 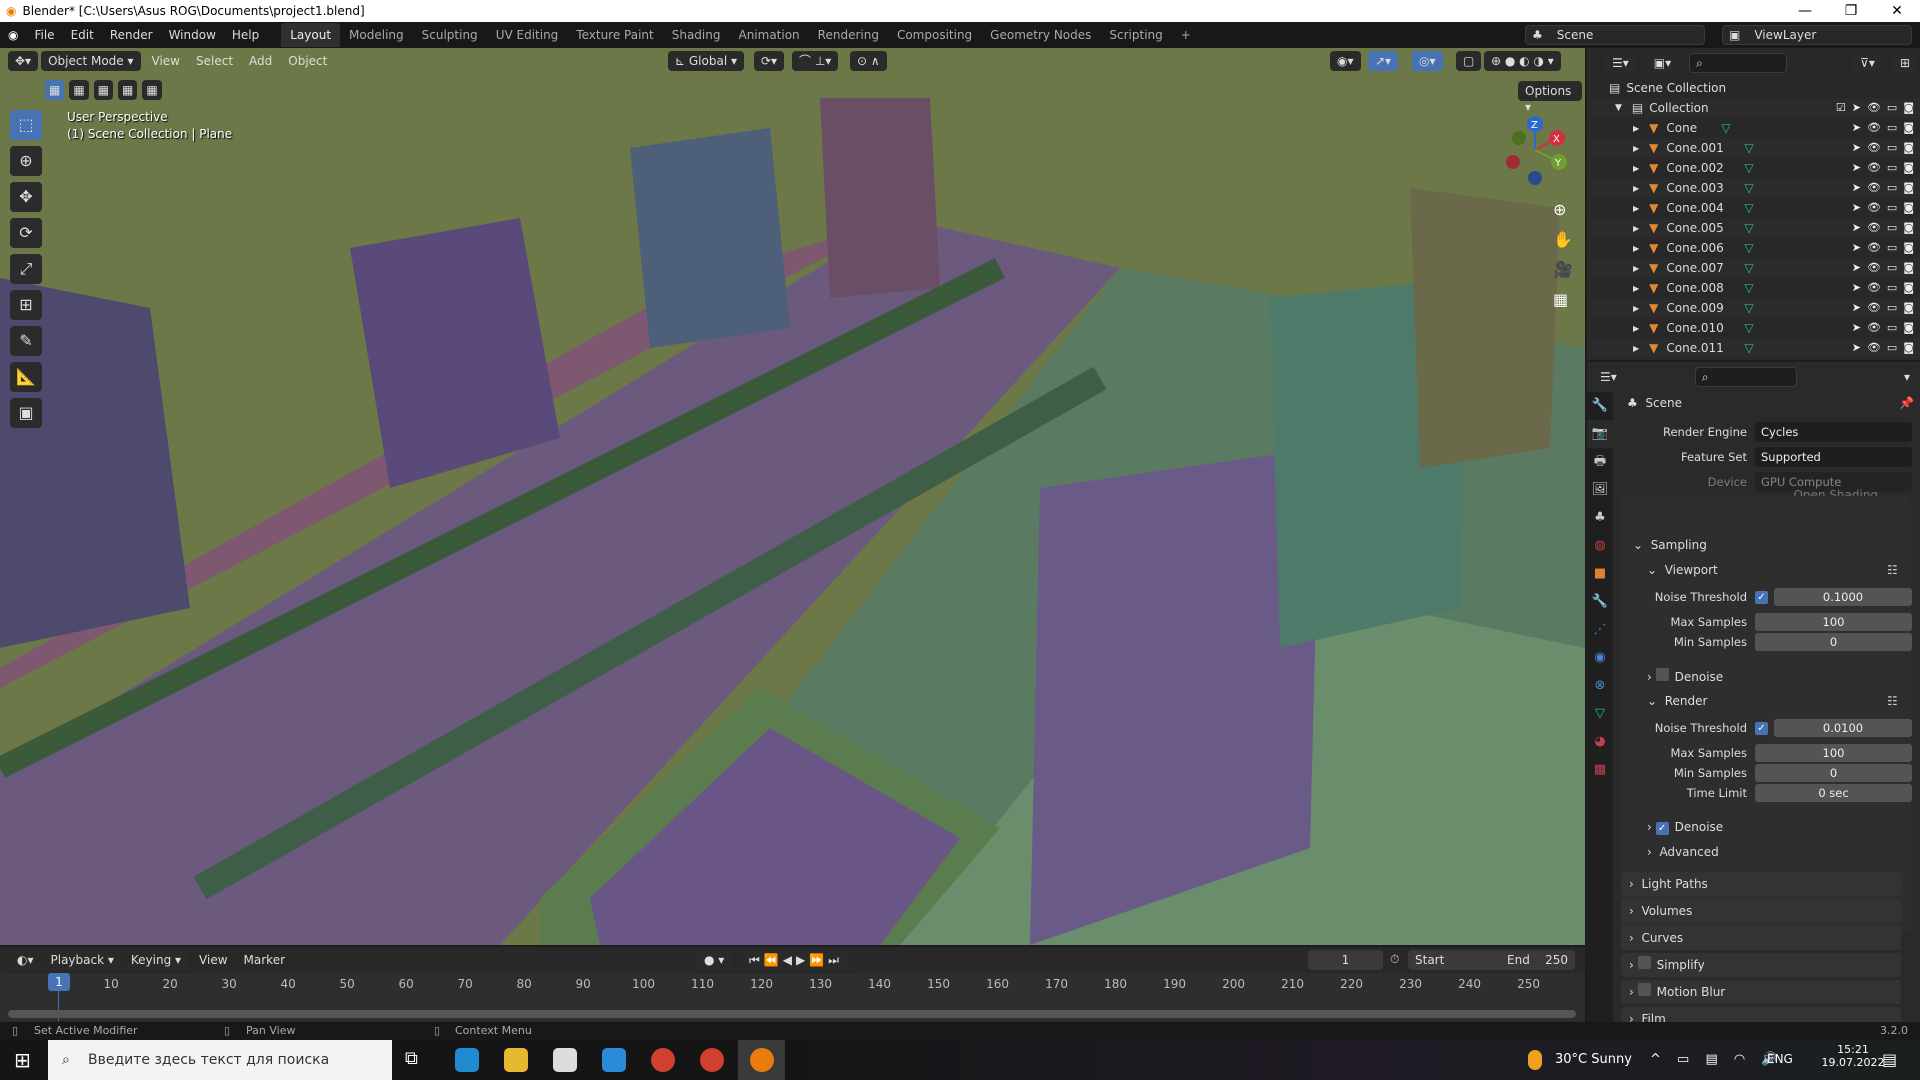 What do you see at coordinates (1135, 35) in the screenshot?
I see `tab-scripting: Scripting` at bounding box center [1135, 35].